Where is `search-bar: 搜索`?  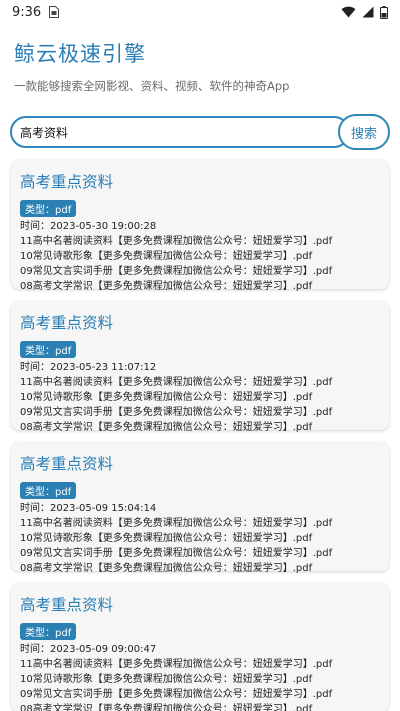
search-bar: 搜索 is located at coordinates (200, 132).